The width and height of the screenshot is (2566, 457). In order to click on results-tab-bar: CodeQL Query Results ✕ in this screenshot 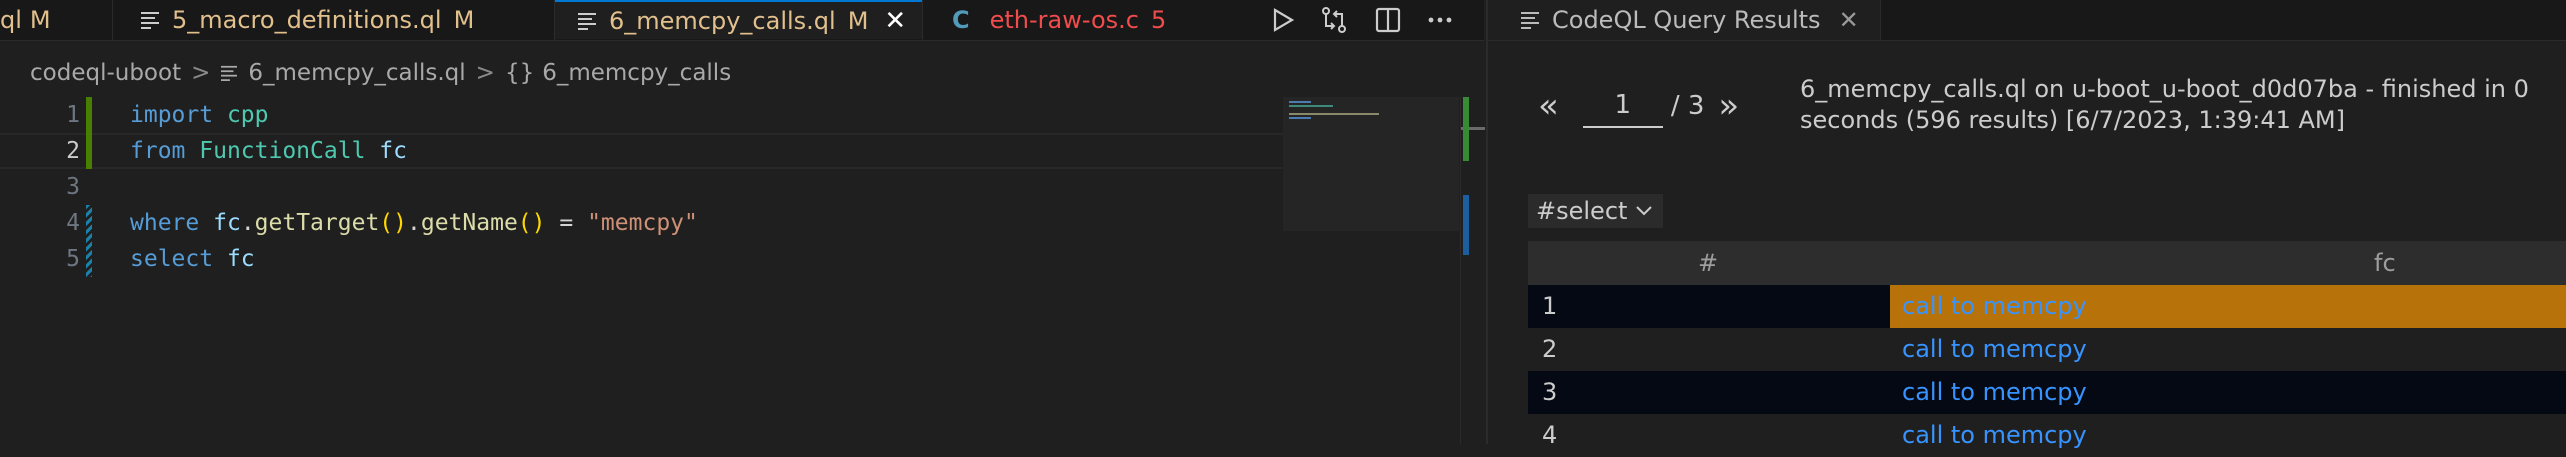, I will do `click(2027, 20)`.